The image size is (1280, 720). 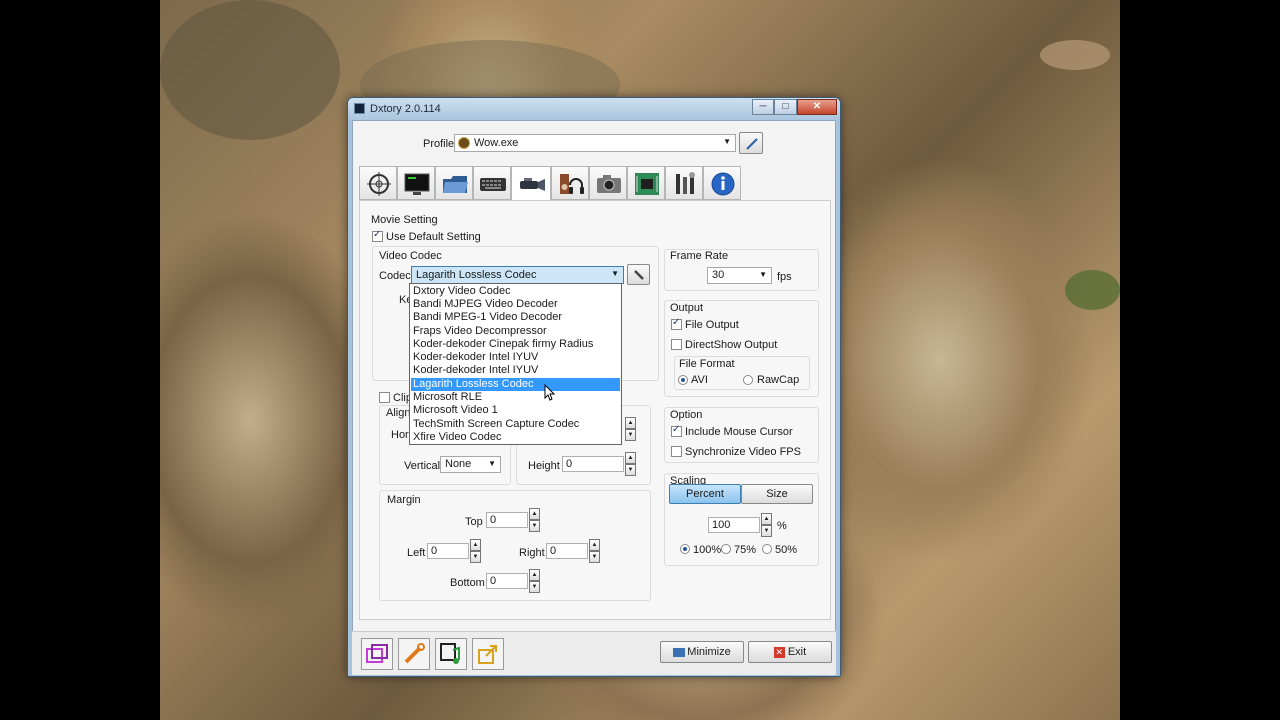 I want to click on codec-select: Lagarith Lossless Codec ▼, so click(x=517, y=275).